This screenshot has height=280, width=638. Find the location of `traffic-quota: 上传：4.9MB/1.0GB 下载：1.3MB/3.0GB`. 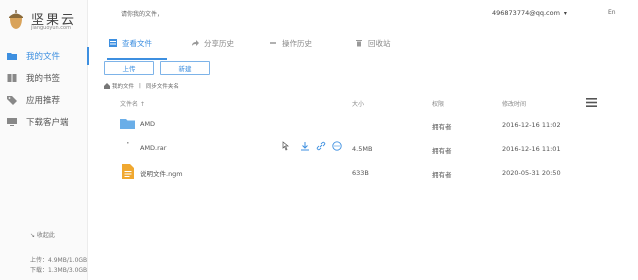

traffic-quota: 上传：4.9MB/1.0GB 下载：1.3MB/3.0GB is located at coordinates (58, 266).